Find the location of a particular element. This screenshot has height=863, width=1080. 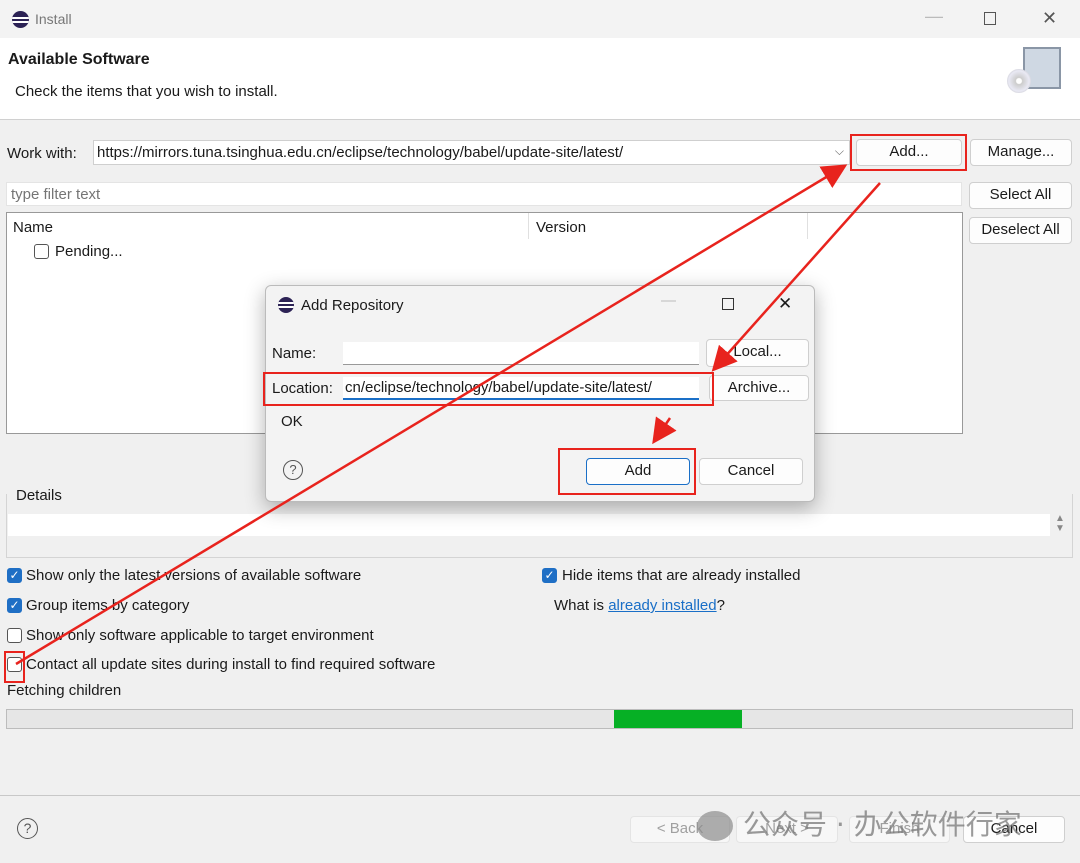

arrow-add-to-location is located at coordinates (796, 277).